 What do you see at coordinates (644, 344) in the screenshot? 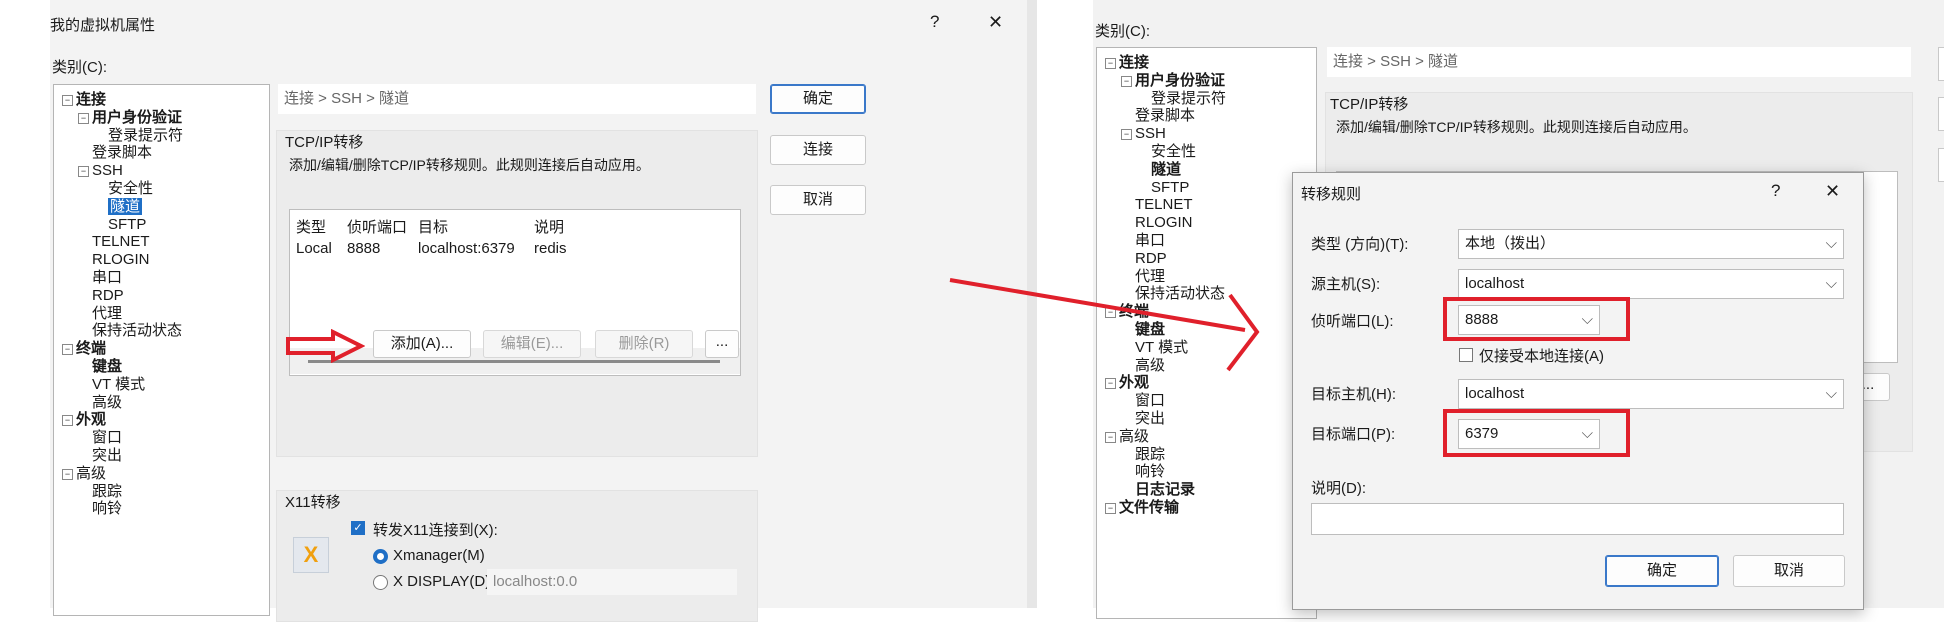
I see `delete-button: 删除(R)` at bounding box center [644, 344].